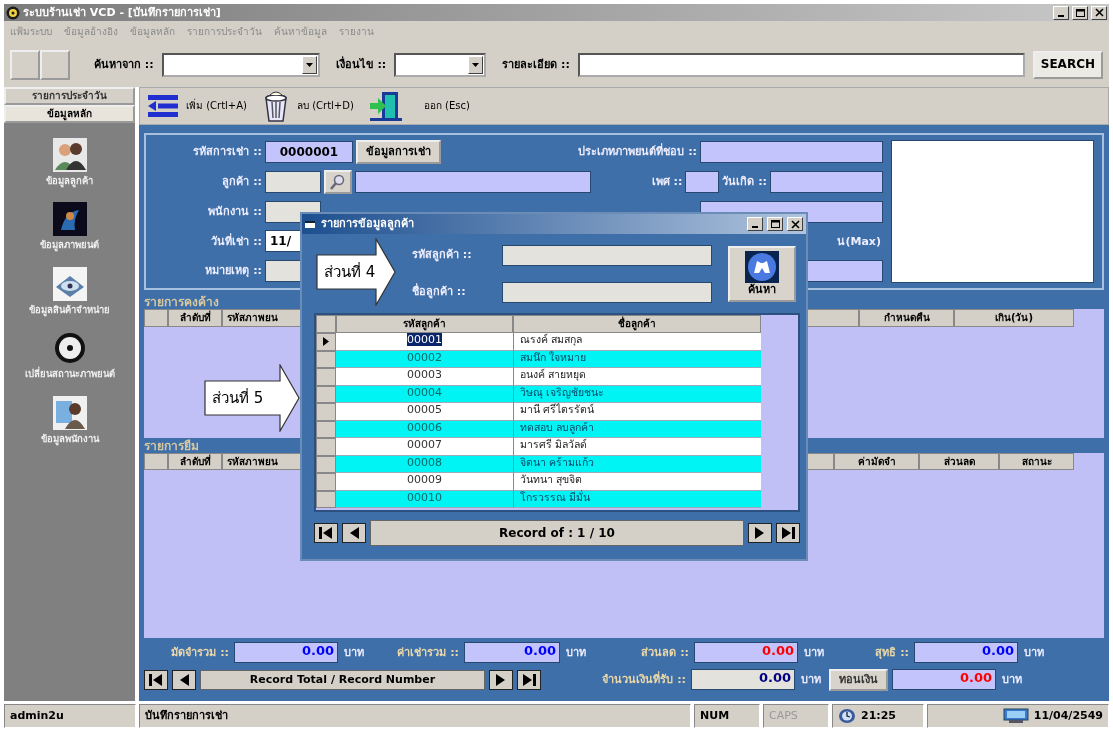 The height and width of the screenshot is (736, 1113). Describe the element at coordinates (69, 162) in the screenshot. I see `sidebar-item: ข้อมูลลูกค้า` at that location.